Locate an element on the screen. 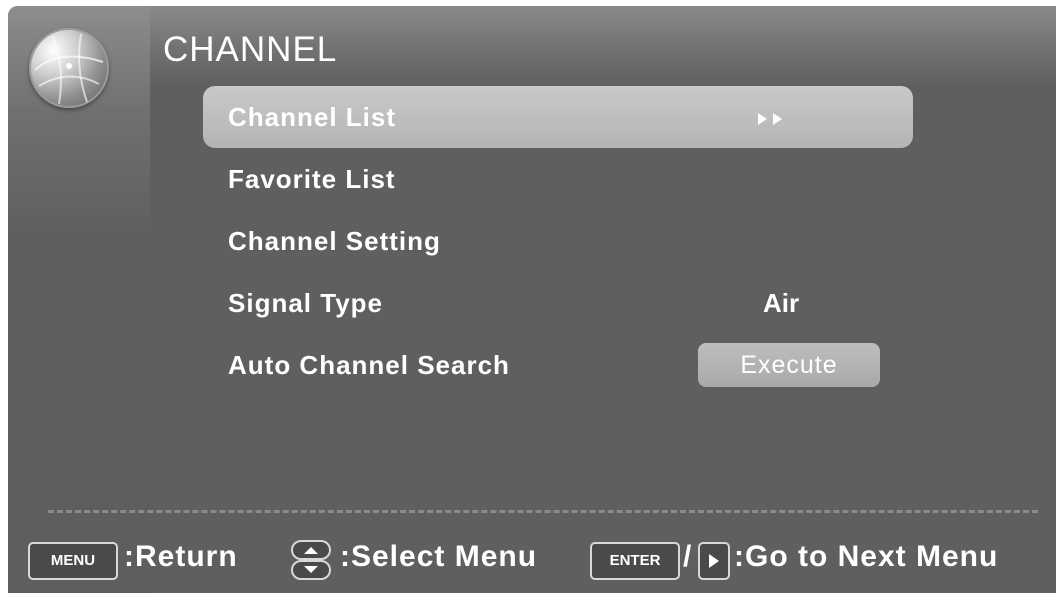  menu-key: MENU is located at coordinates (73, 561).